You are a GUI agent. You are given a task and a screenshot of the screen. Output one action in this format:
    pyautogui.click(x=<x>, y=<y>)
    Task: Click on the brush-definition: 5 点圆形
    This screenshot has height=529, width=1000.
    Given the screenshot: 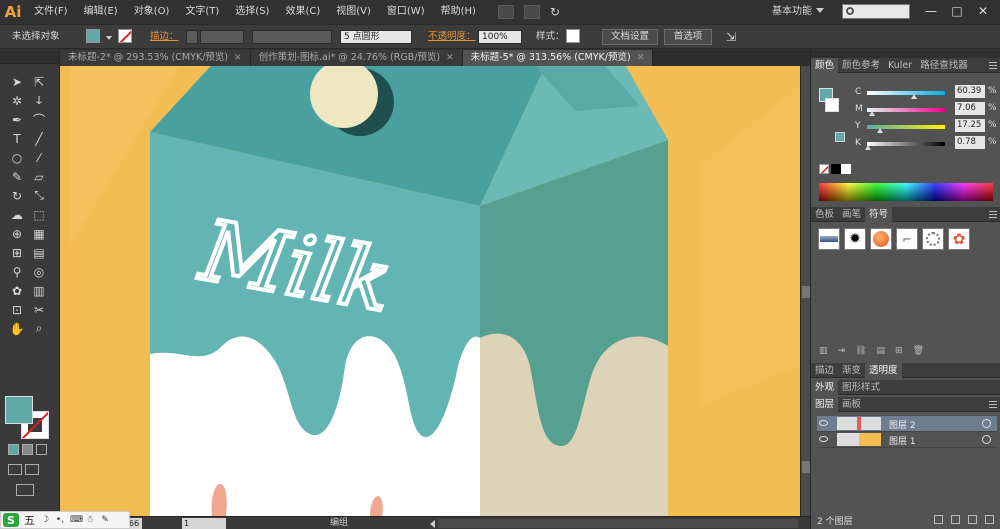 What is the action you would take?
    pyautogui.click(x=376, y=37)
    